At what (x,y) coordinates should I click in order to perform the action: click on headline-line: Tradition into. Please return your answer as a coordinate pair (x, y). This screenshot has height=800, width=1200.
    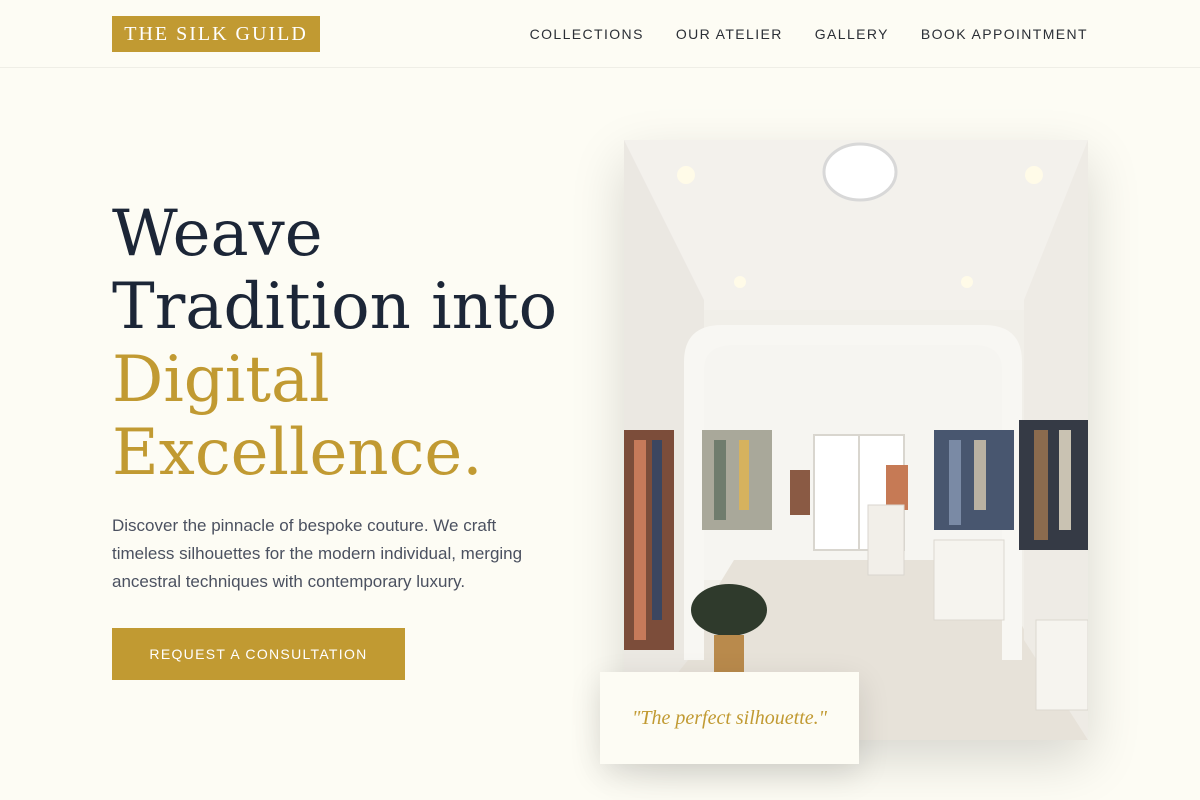
    Looking at the image, I should click on (335, 307).